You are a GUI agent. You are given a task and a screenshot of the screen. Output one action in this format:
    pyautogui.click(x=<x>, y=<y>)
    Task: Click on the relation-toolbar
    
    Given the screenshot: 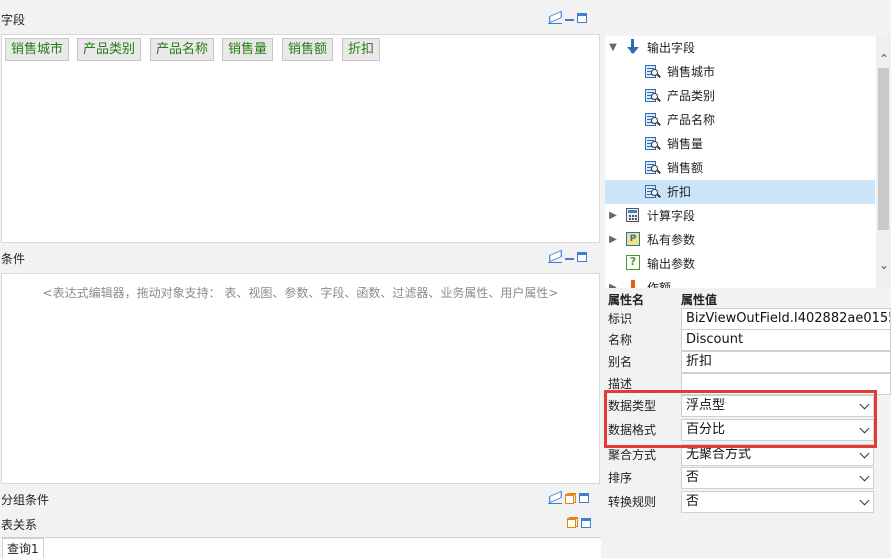 What is the action you would take?
    pyautogui.click(x=579, y=522)
    